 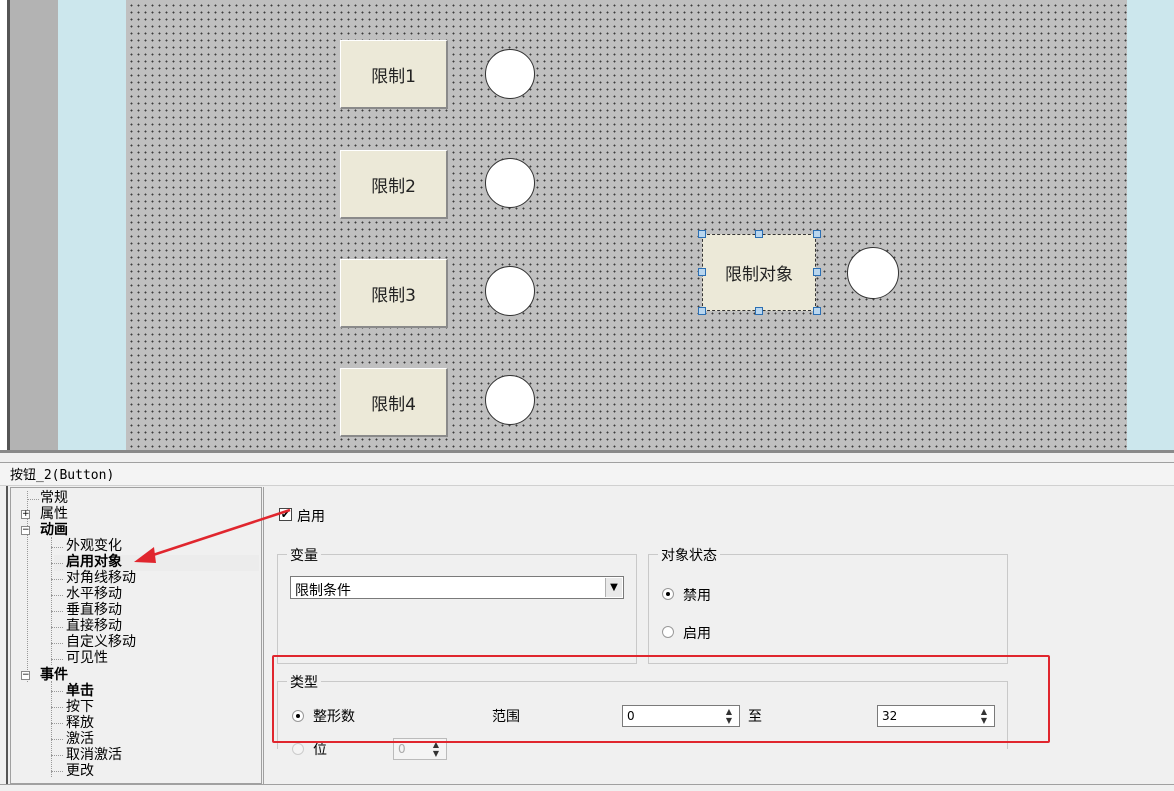 What do you see at coordinates (94, 610) in the screenshot?
I see `tree-item-vertical-move: 垂直移动` at bounding box center [94, 610].